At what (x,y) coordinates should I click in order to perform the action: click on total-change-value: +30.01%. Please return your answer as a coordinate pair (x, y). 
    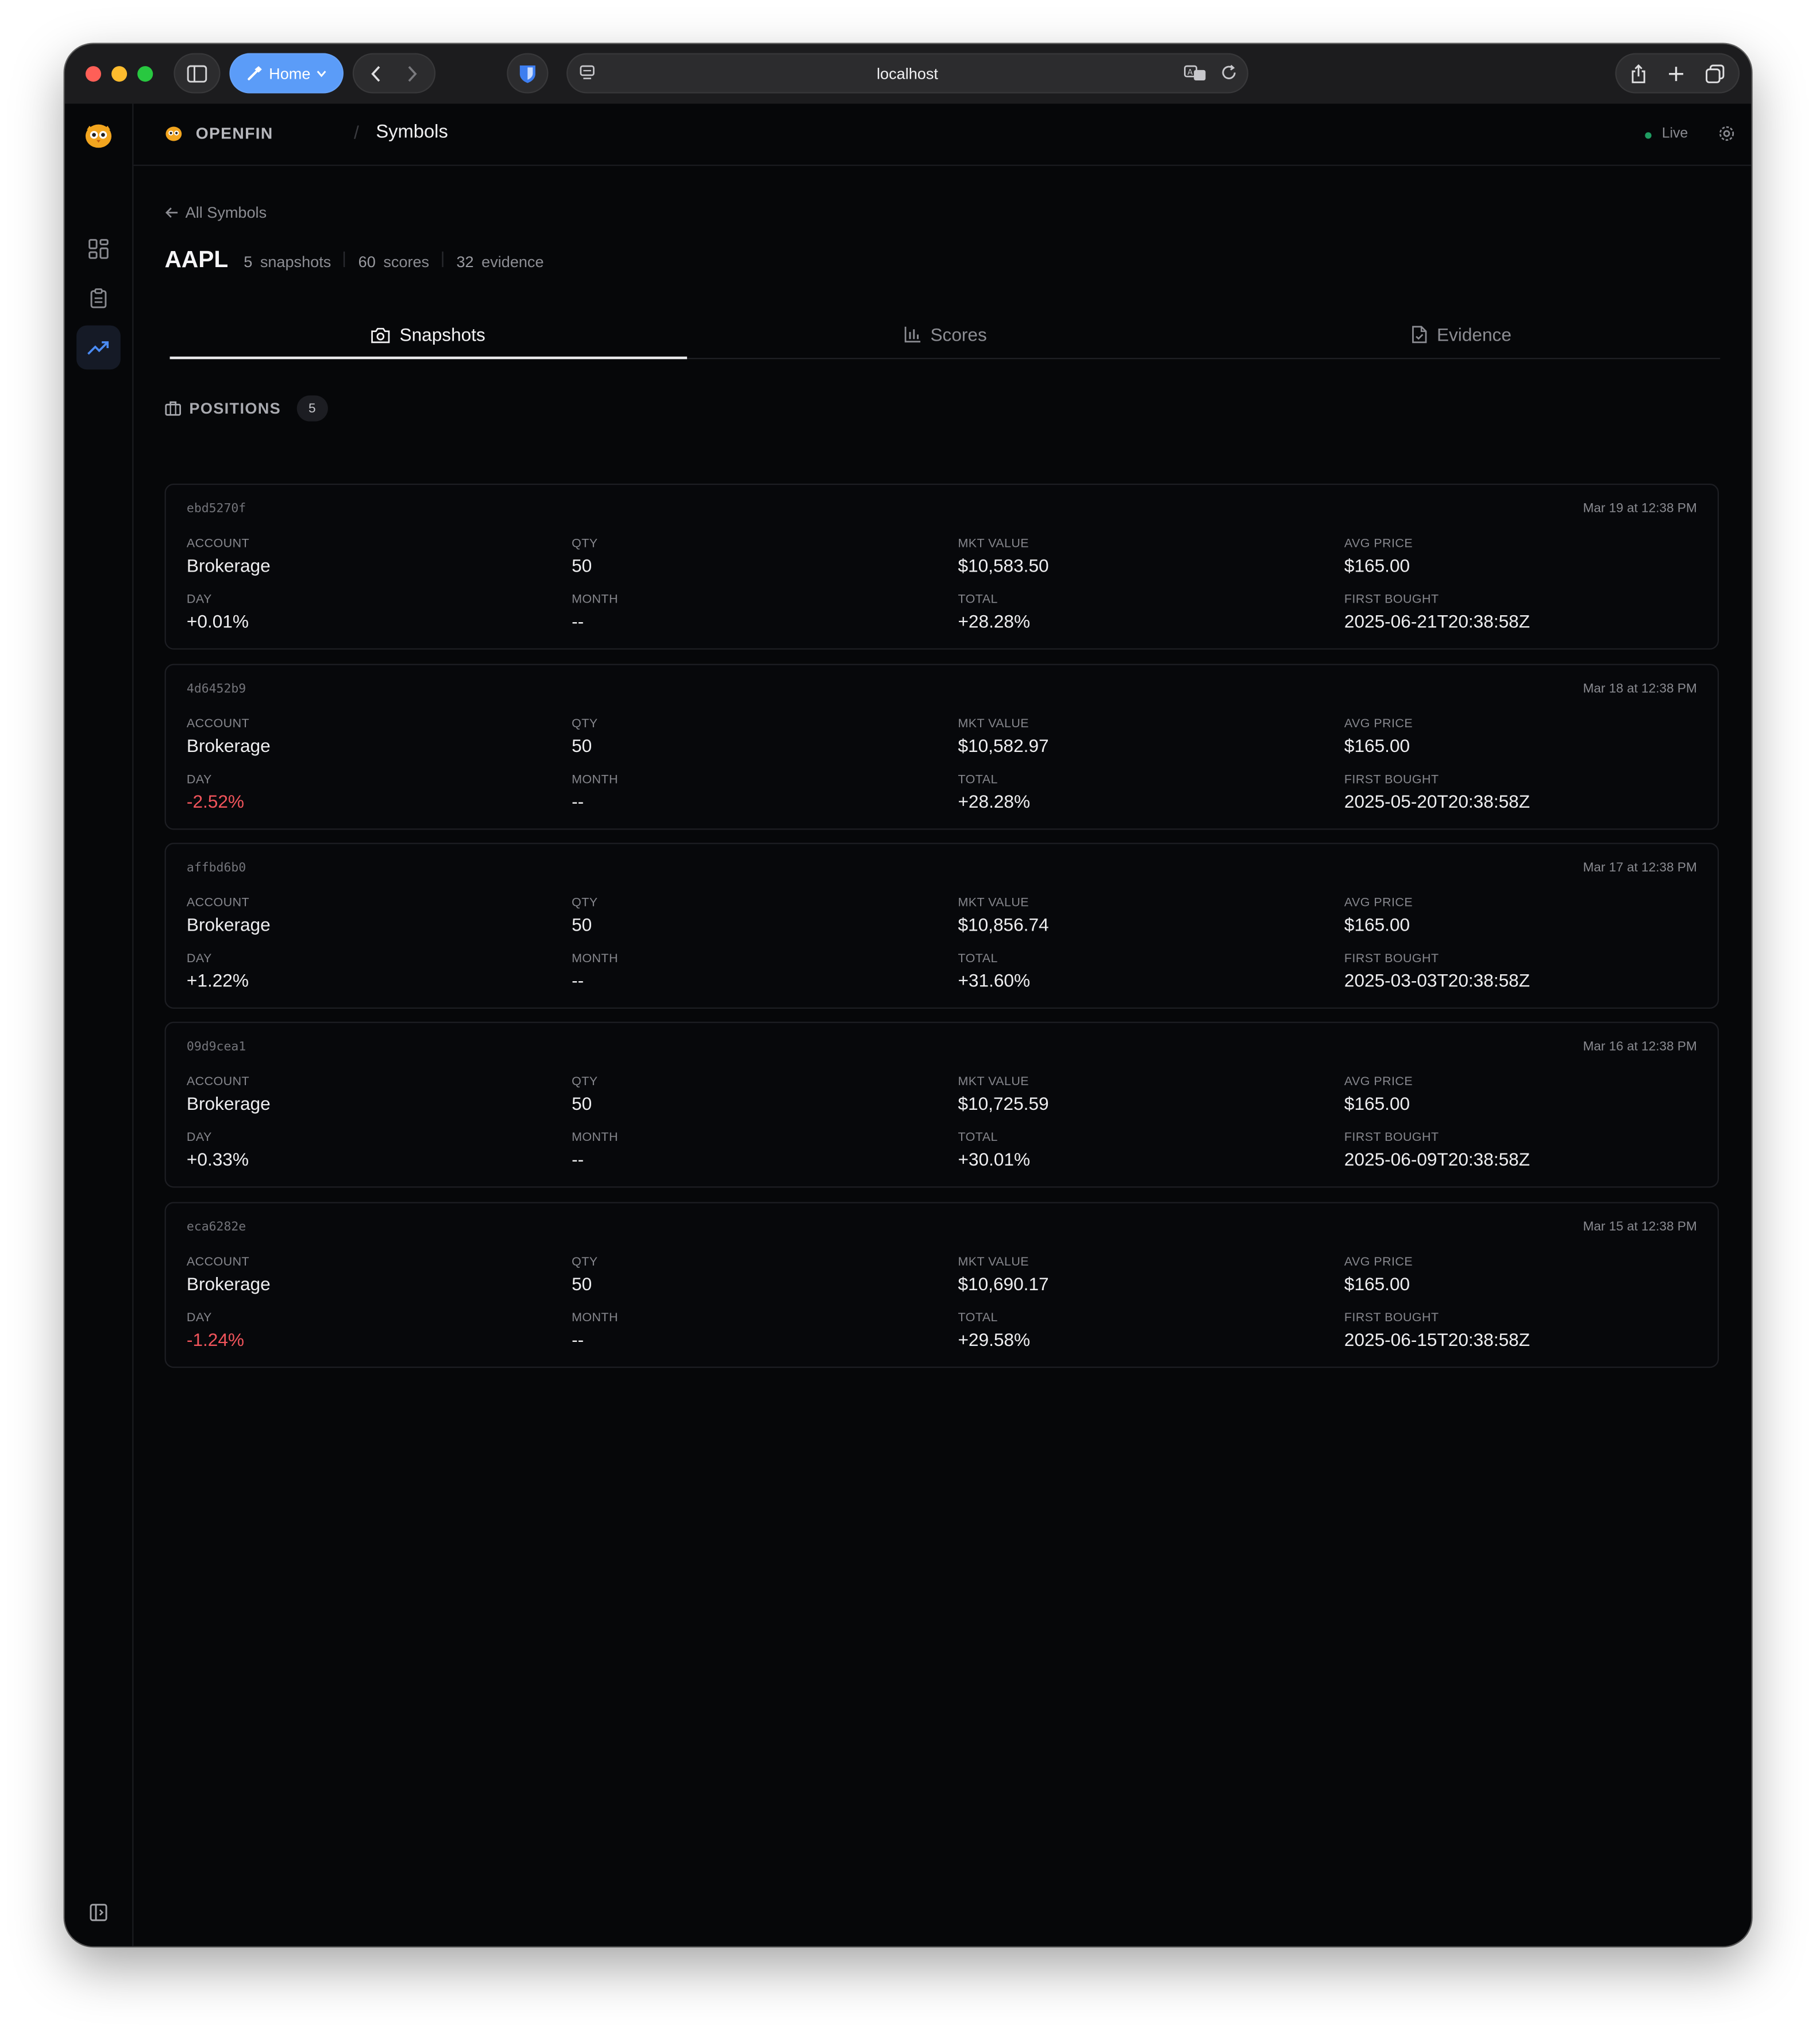
    Looking at the image, I should click on (995, 1159).